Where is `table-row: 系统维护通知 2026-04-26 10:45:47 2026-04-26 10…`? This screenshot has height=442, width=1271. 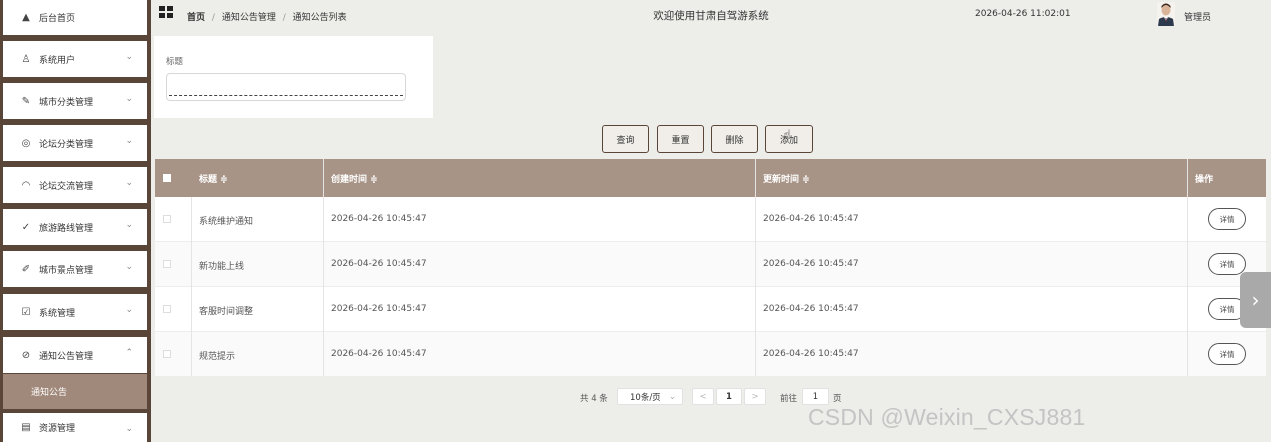
table-row: 系统维护通知 2026-04-26 10:45:47 2026-04-26 10… is located at coordinates (710, 219).